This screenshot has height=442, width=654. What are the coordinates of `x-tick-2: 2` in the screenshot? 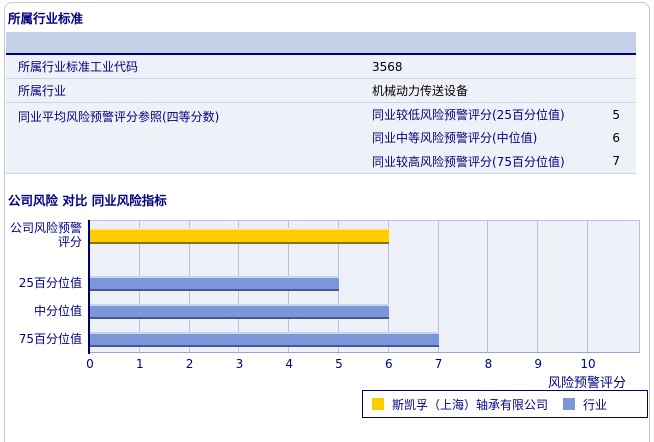 It's located at (189, 364).